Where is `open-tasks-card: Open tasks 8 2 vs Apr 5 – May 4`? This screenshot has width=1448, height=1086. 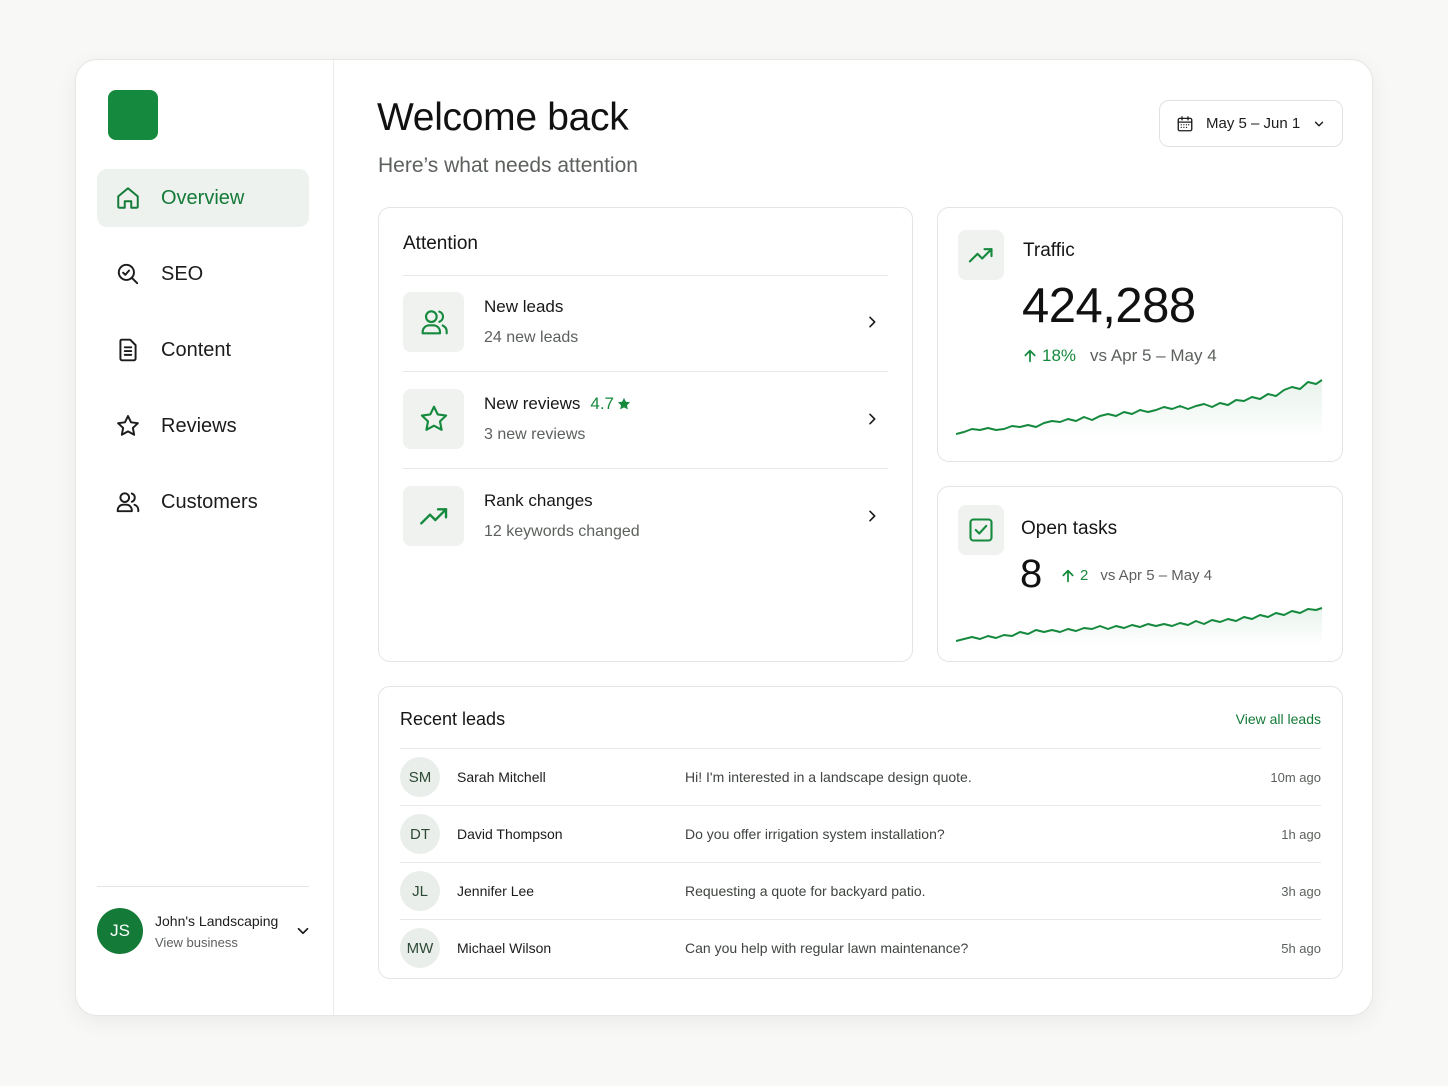
open-tasks-card: Open tasks 8 2 vs Apr 5 – May 4 is located at coordinates (1140, 574).